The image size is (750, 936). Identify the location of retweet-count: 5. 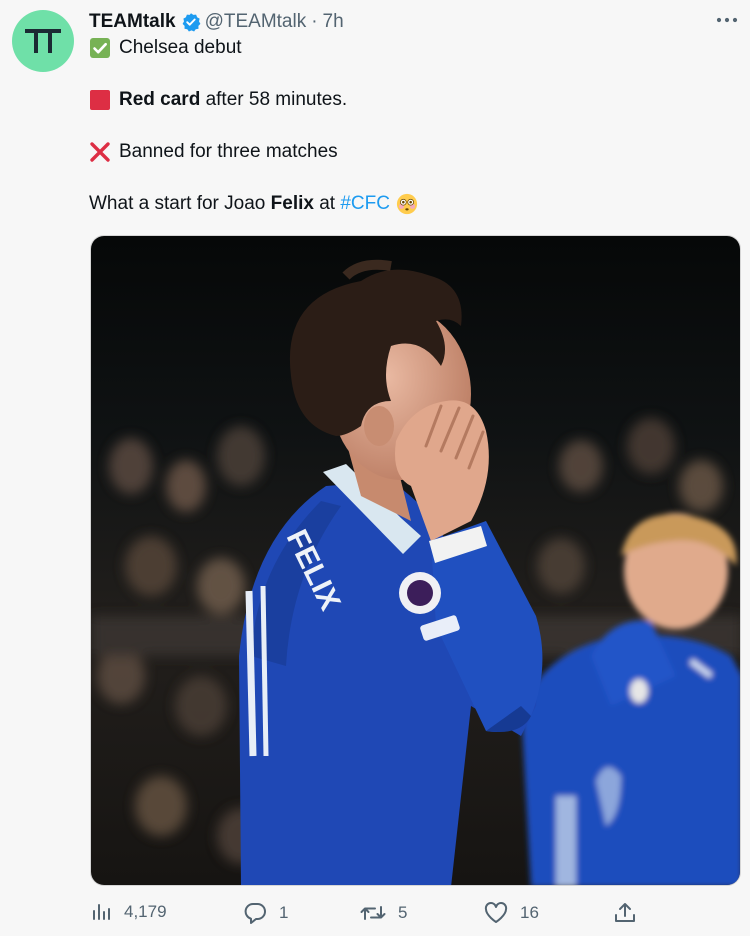
(403, 912).